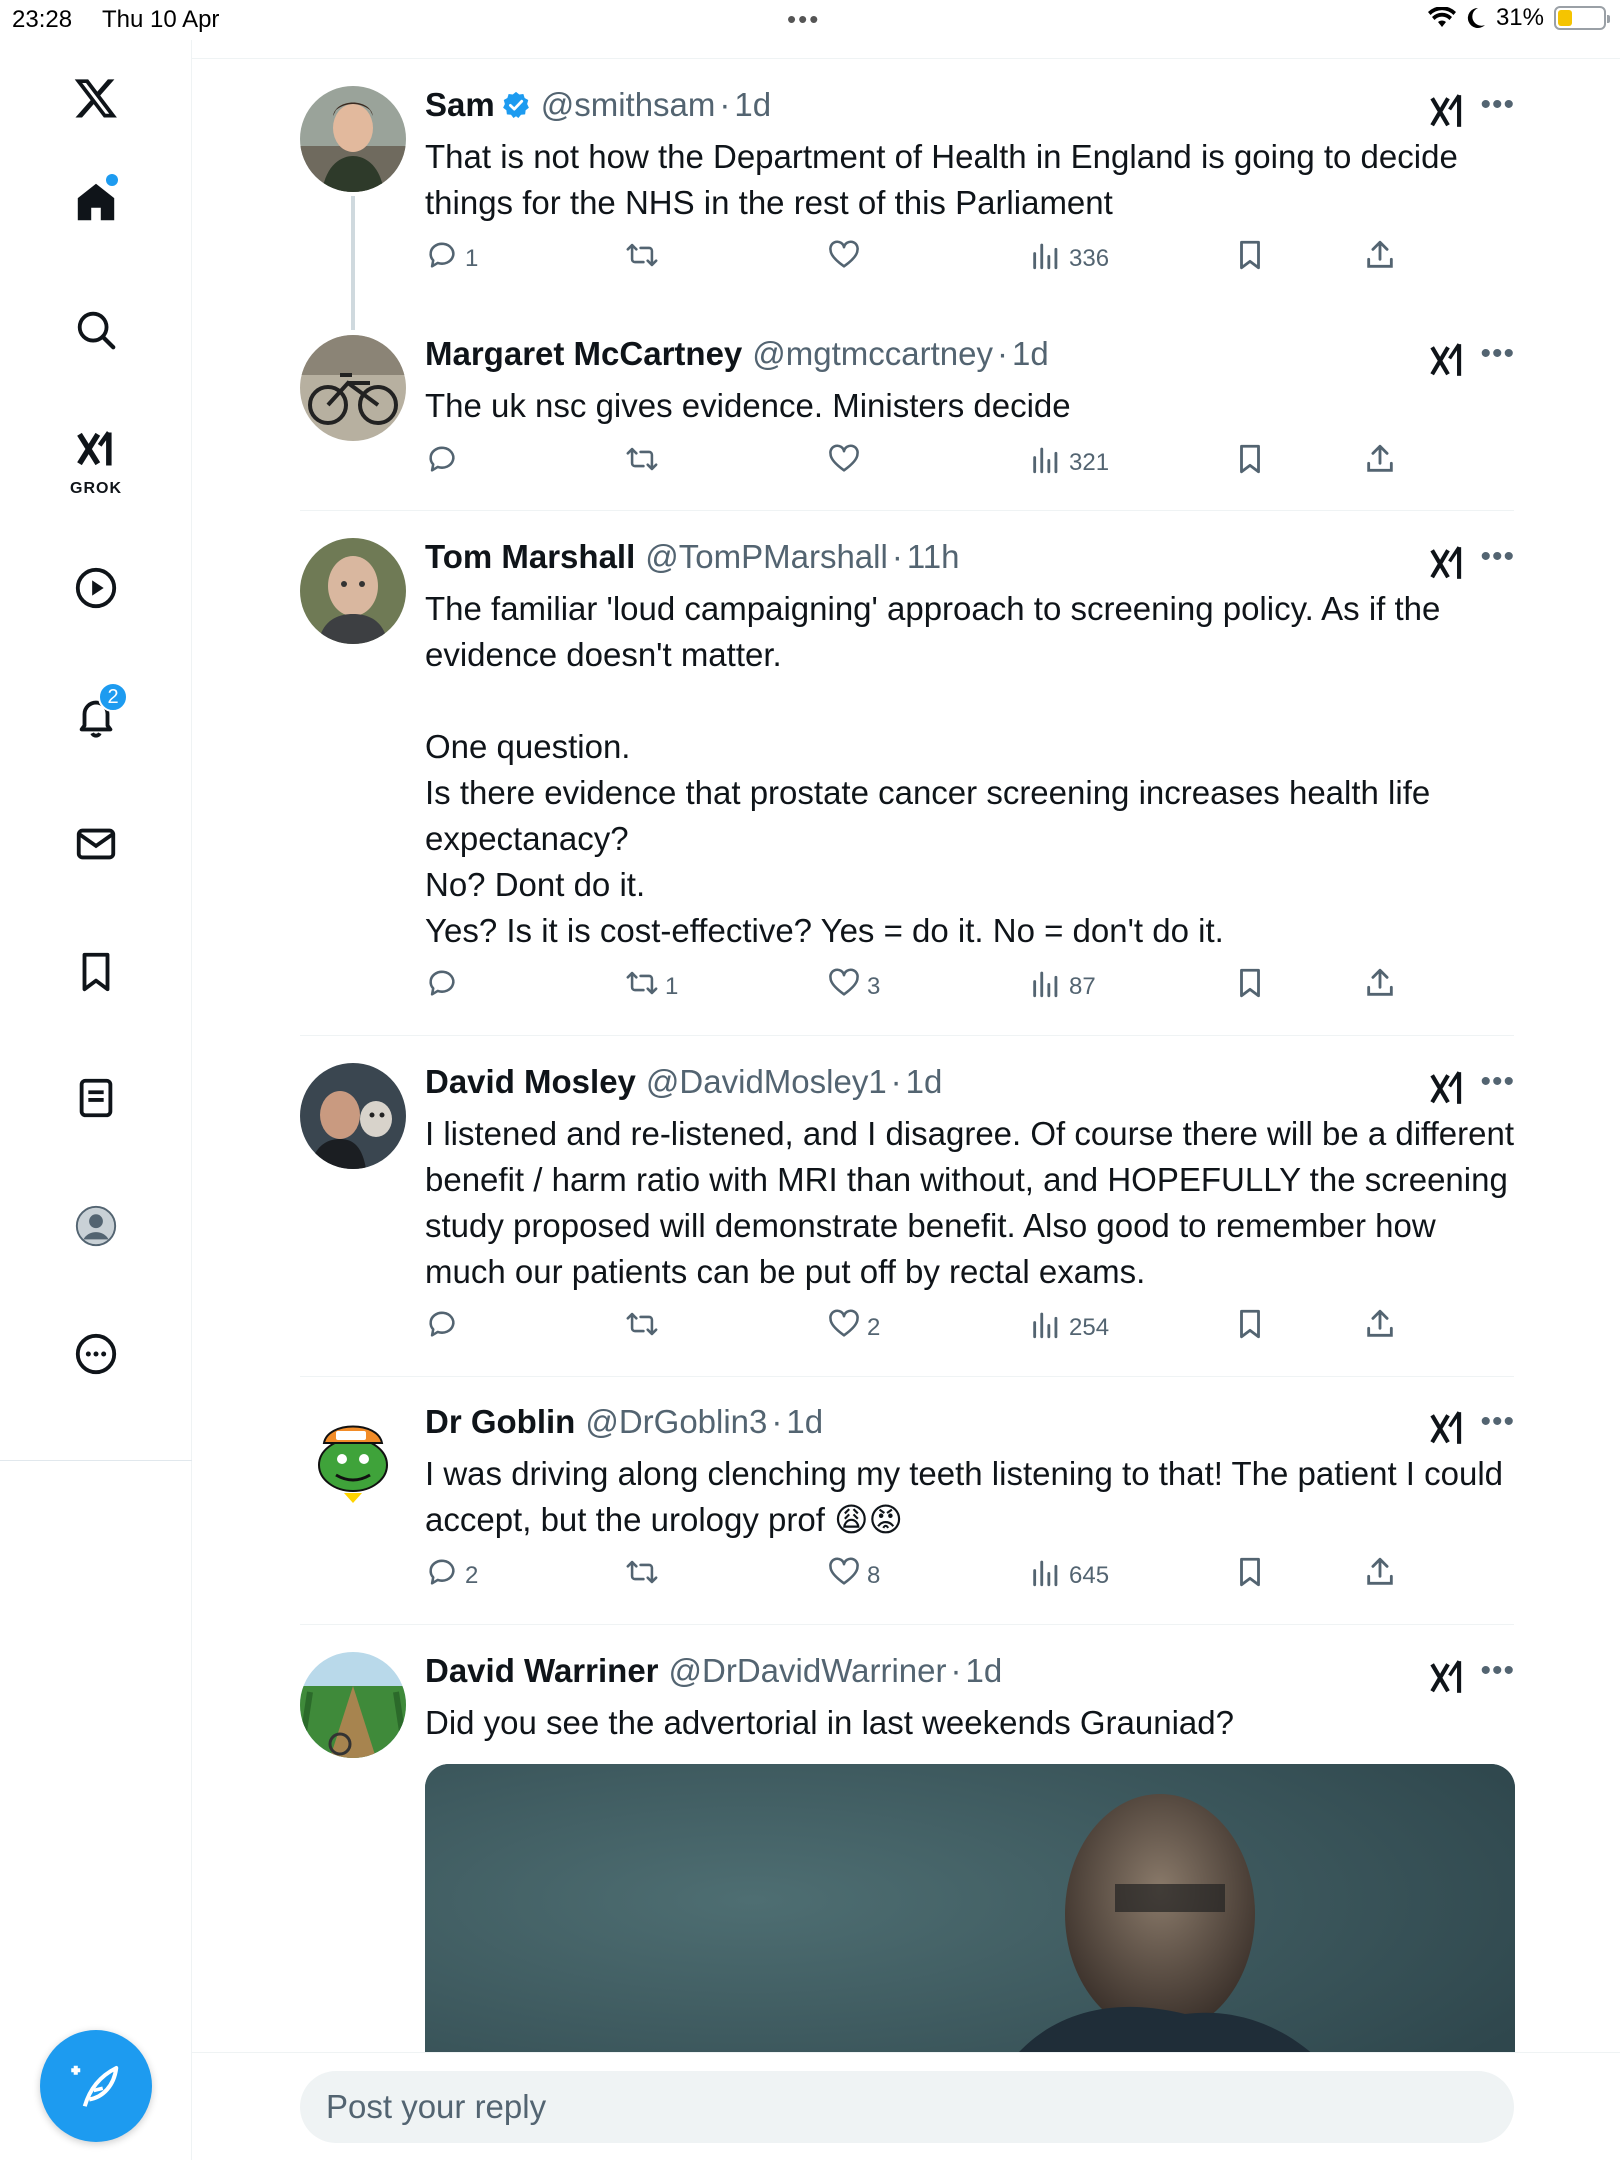 This screenshot has width=1620, height=2160. I want to click on reply-button: 1, so click(451, 258).